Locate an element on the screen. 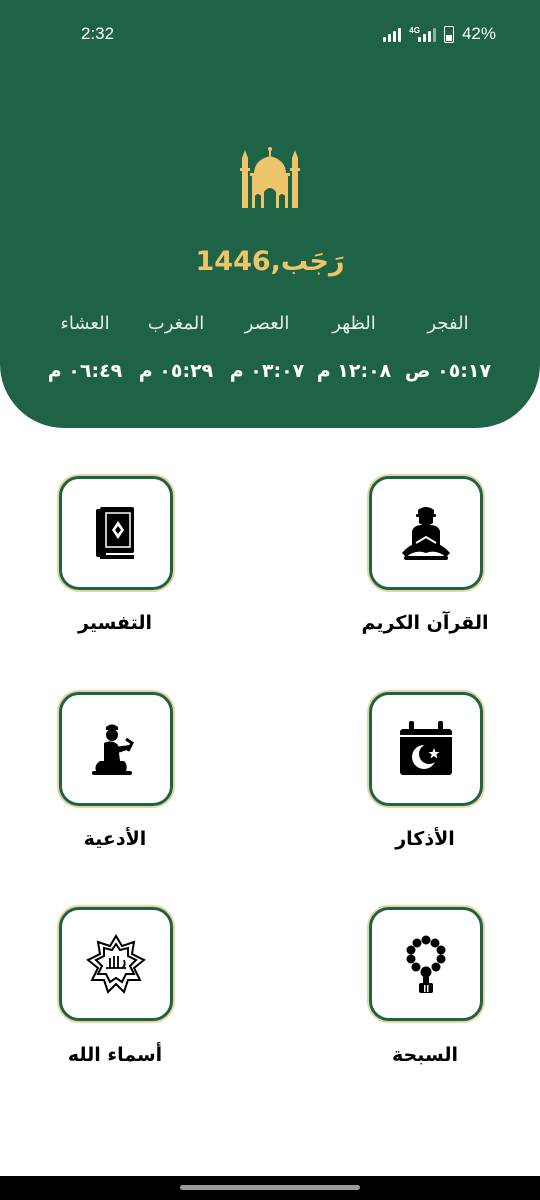 The width and height of the screenshot is (540, 1200). azkar-button is located at coordinates (426, 749).